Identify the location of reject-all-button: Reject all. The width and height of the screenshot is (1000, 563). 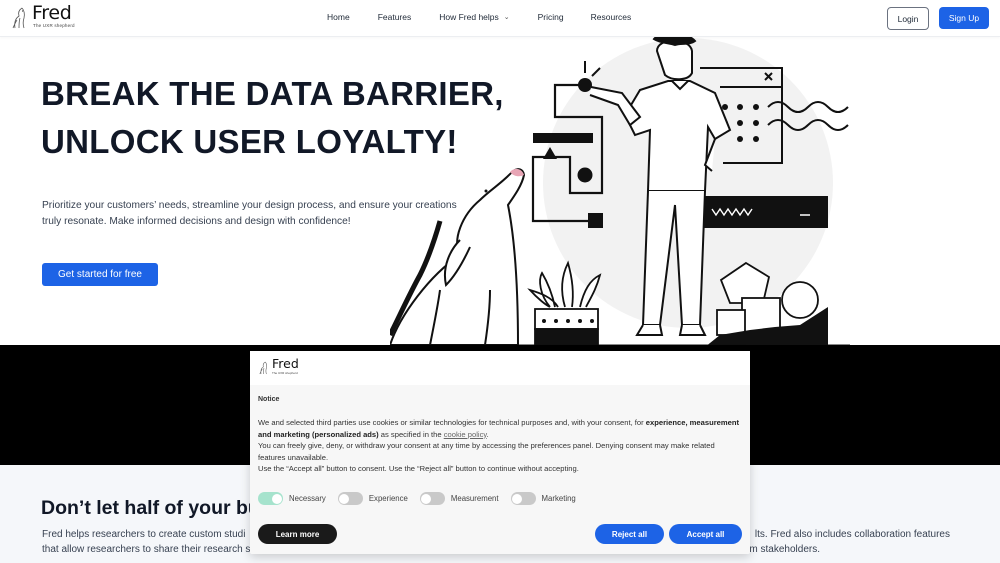
(629, 534).